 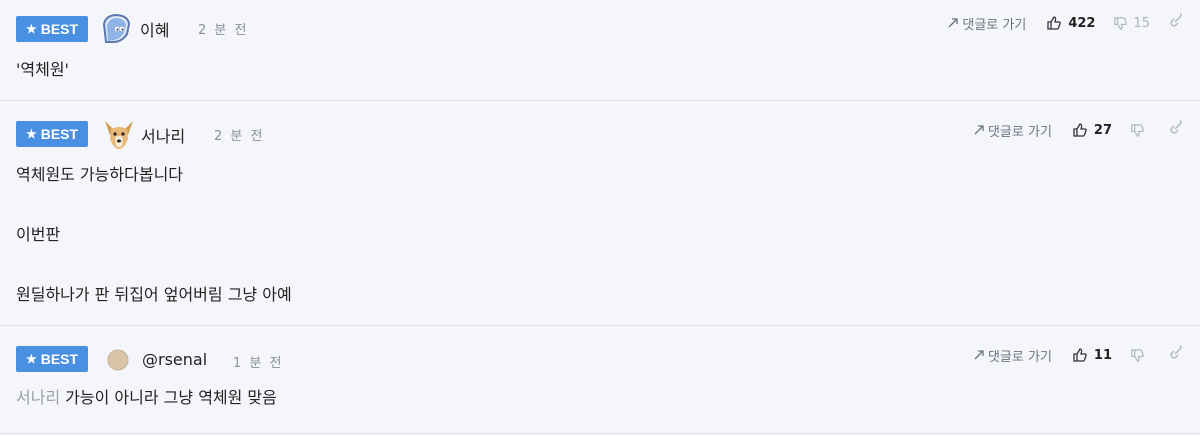 What do you see at coordinates (1102, 355) in the screenshot?
I see `like-count: 11` at bounding box center [1102, 355].